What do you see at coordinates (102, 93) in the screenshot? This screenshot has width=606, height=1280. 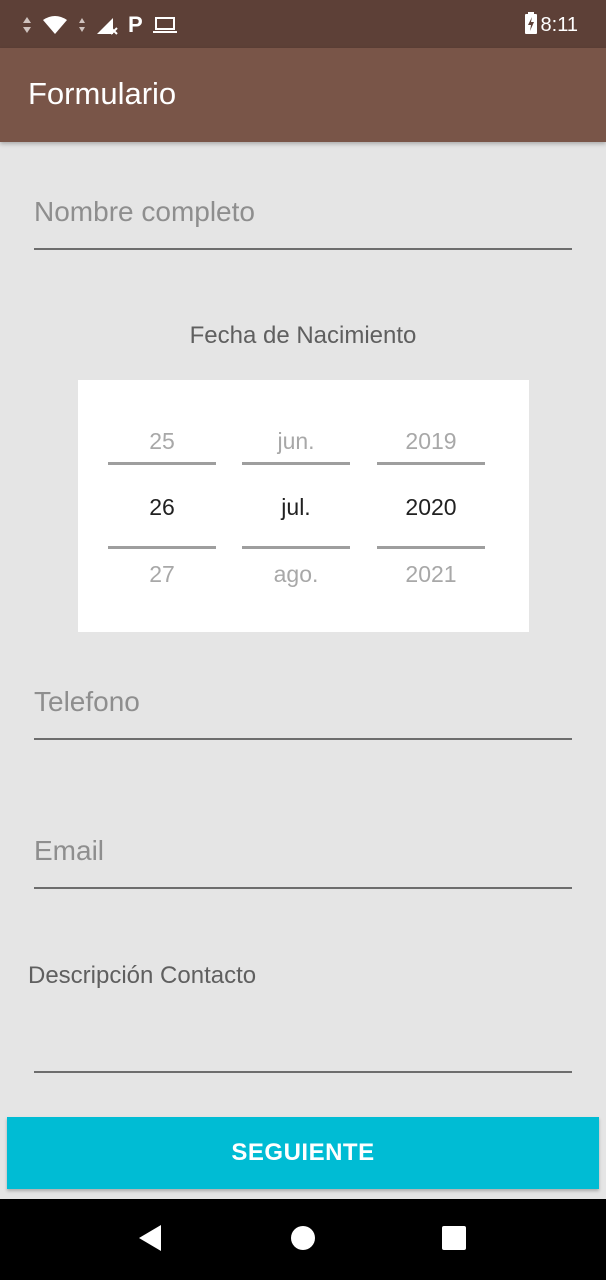 I see `page-title: Formulario` at bounding box center [102, 93].